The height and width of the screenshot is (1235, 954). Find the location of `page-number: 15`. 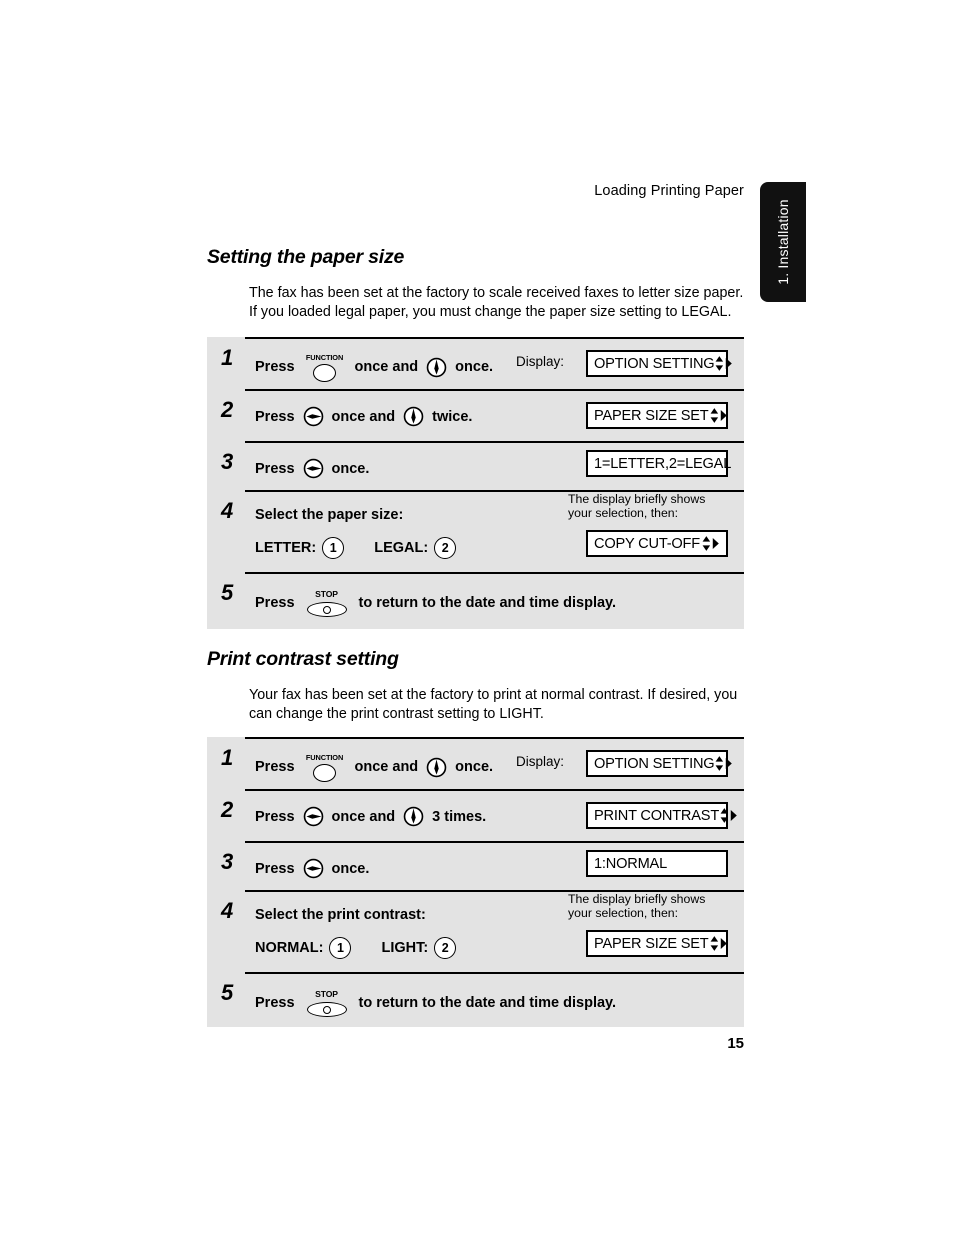

page-number: 15 is located at coordinates (735, 1043).